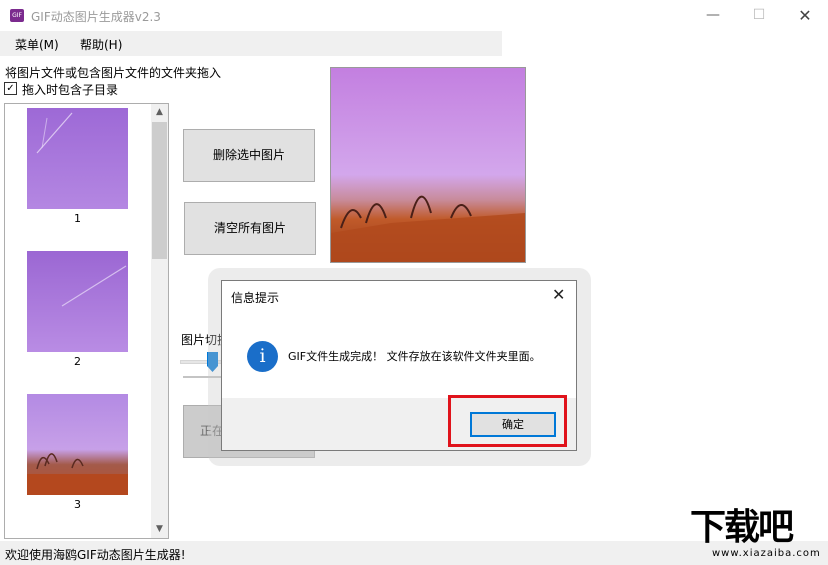 This screenshot has height=565, width=828. I want to click on dialog-title: 信息提示, so click(255, 298).